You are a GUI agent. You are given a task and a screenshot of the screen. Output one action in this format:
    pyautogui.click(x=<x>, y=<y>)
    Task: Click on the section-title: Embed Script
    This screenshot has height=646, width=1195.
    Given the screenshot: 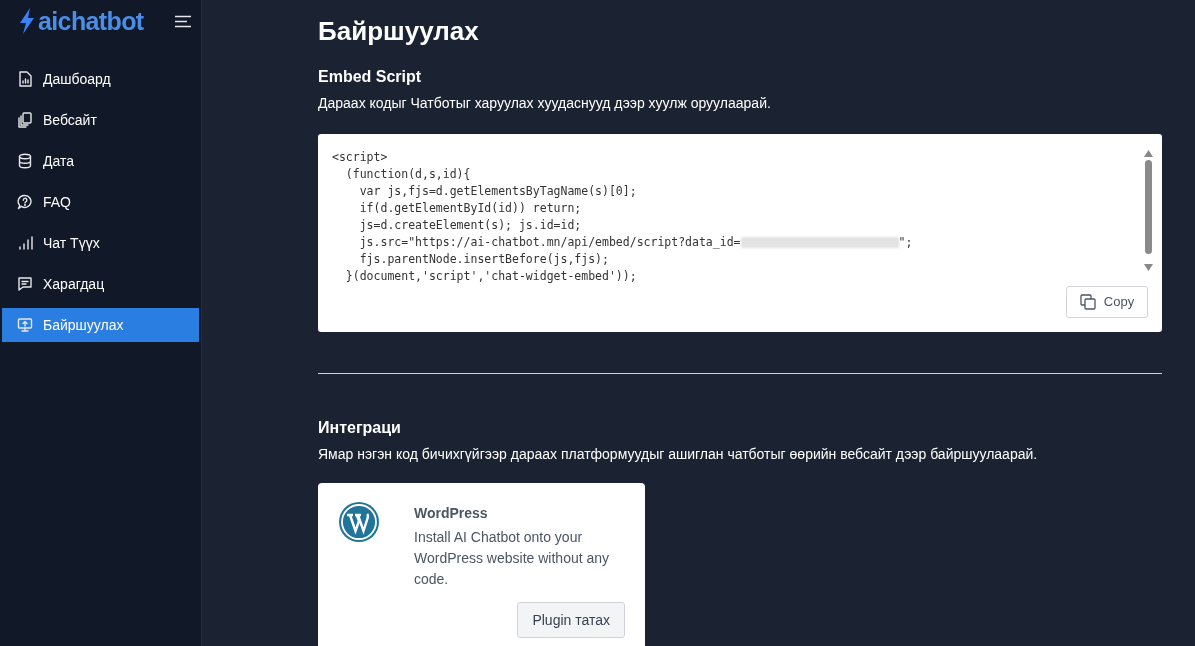 What is the action you would take?
    pyautogui.click(x=370, y=77)
    